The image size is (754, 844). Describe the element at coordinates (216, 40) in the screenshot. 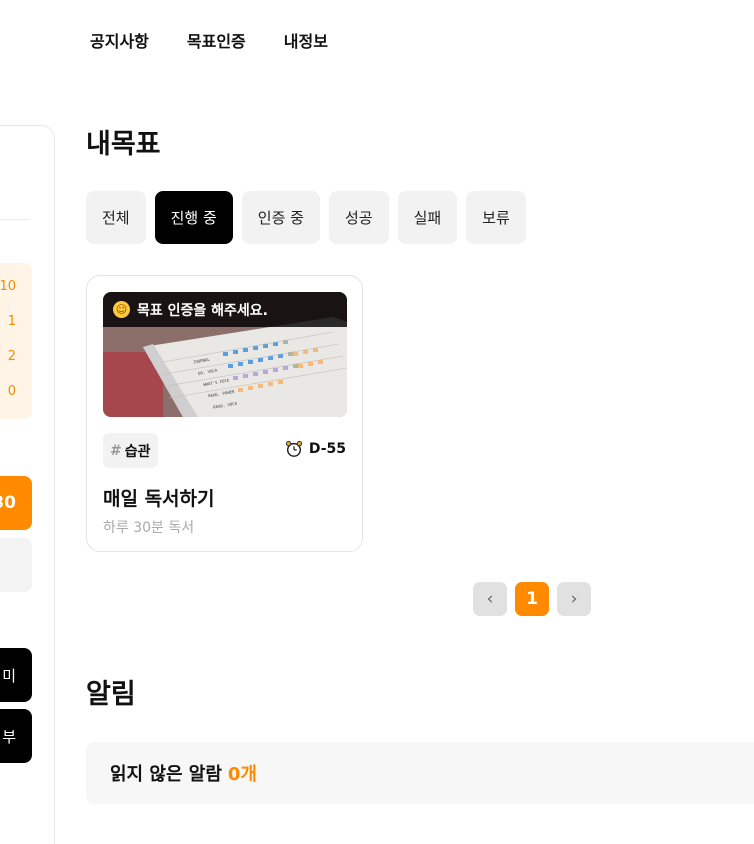

I see `nav-goal-cert: 목표인증` at that location.